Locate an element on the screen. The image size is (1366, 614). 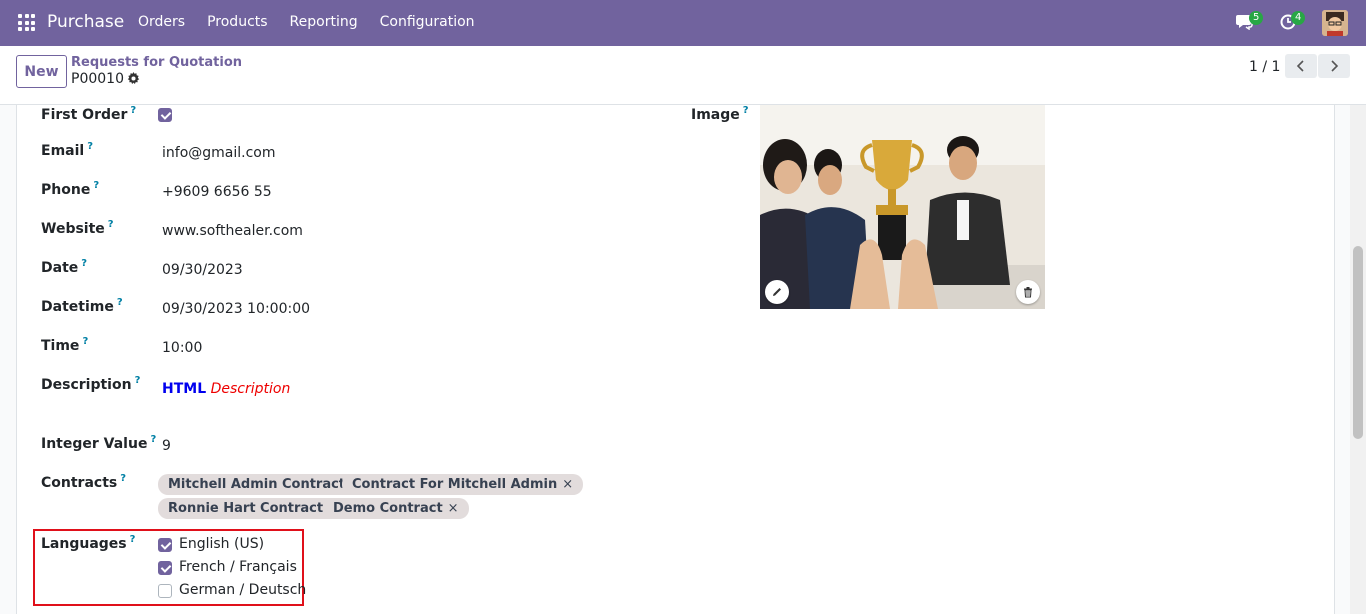
field-label-time: Time? is located at coordinates (65, 345).